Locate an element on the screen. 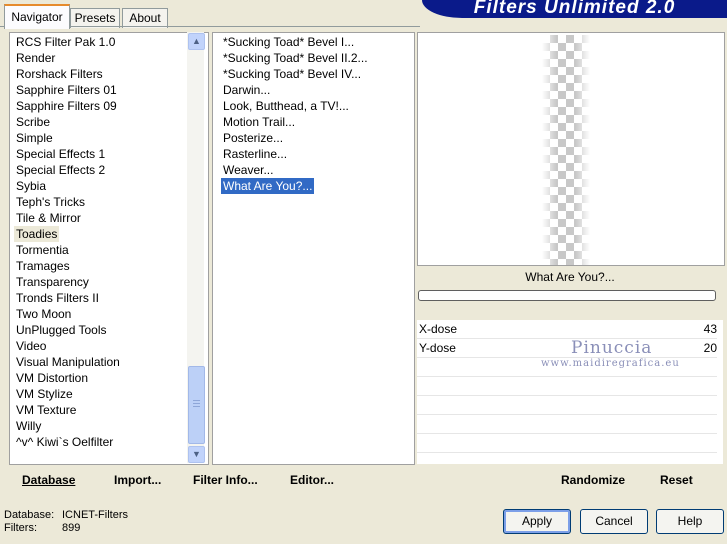 The width and height of the screenshot is (727, 544). category-item: Tronds Filters II is located at coordinates (57, 298).